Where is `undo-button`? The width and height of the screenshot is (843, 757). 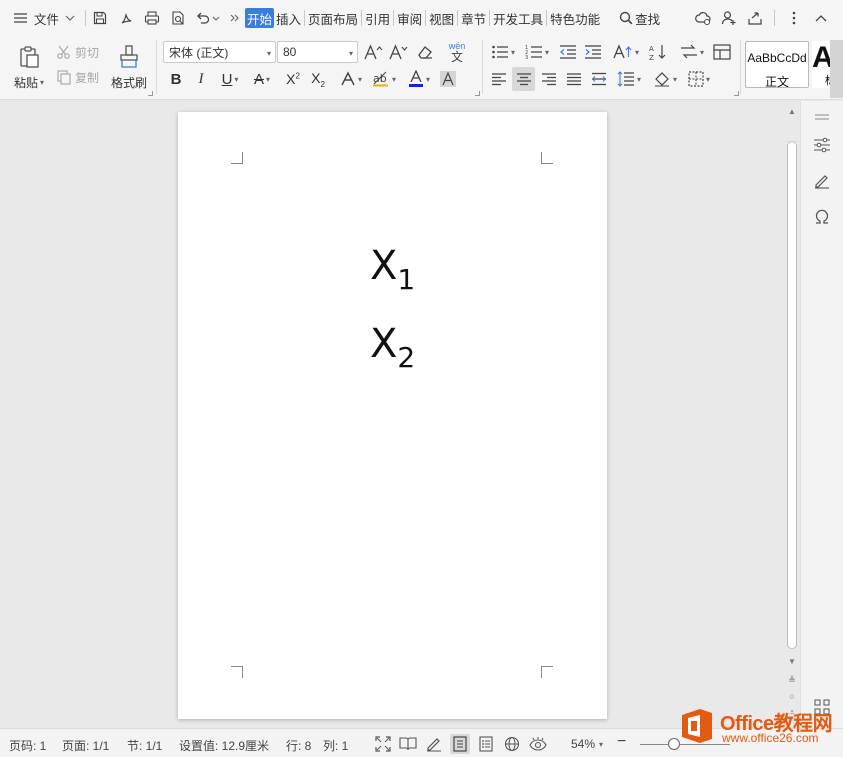
undo-button is located at coordinates (208, 18).